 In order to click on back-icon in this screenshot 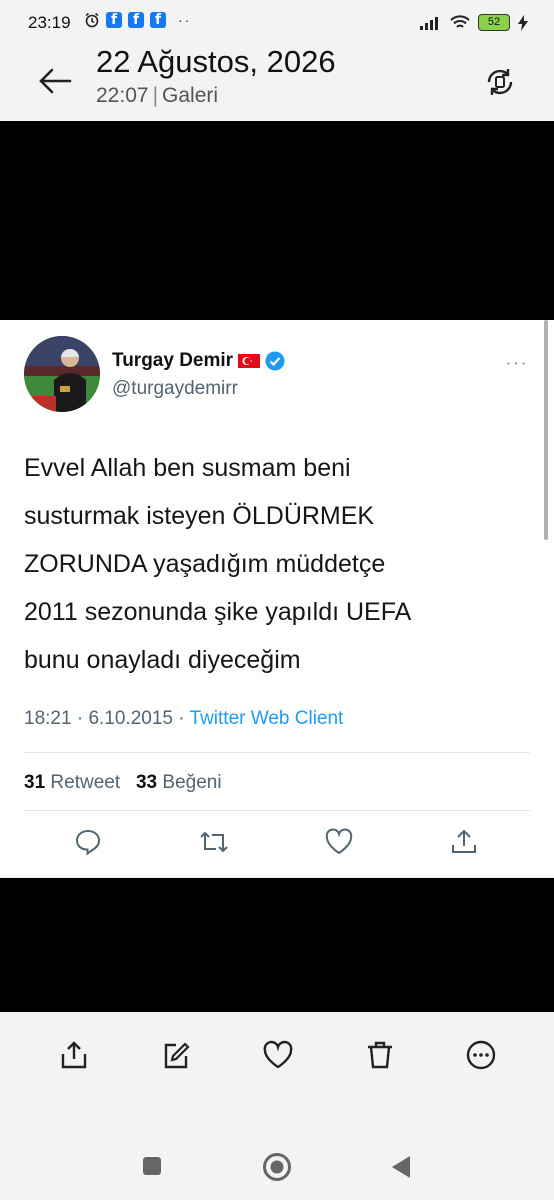, I will do `click(401, 1167)`.